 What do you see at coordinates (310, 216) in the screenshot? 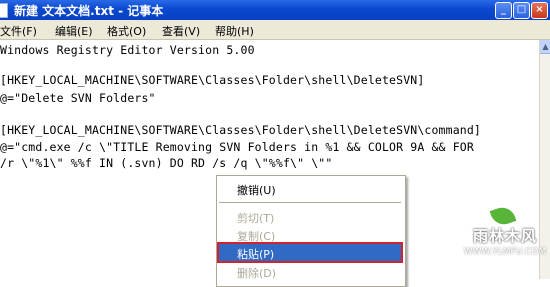
I see `context-cut: 剪切(T)` at bounding box center [310, 216].